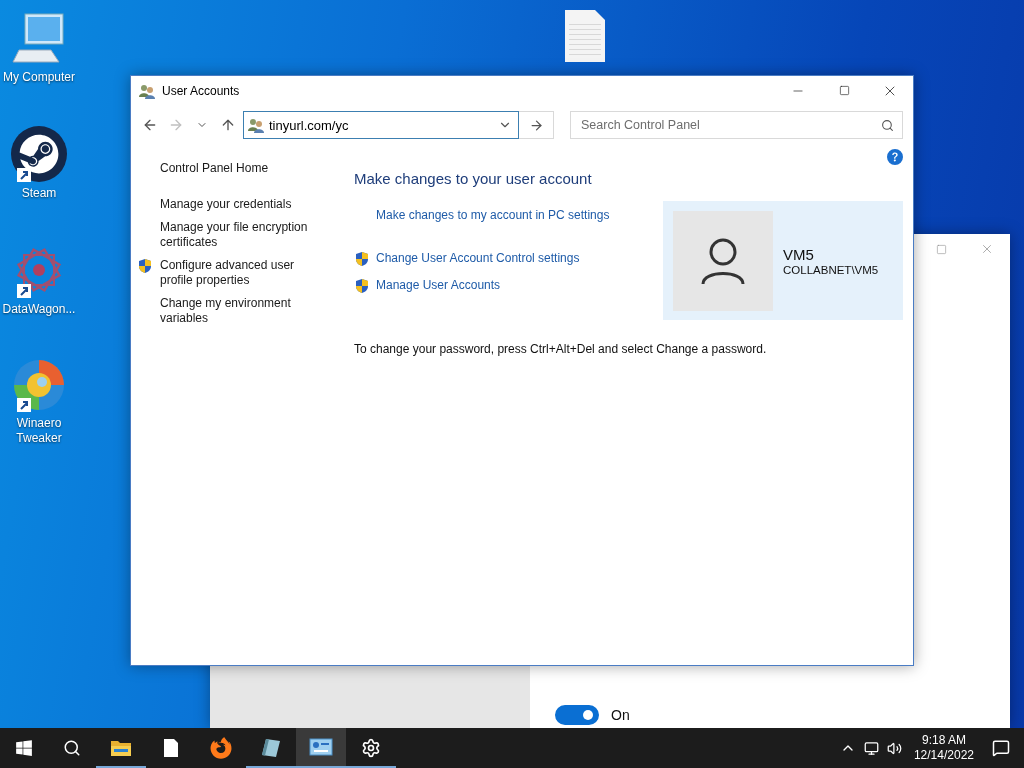  Describe the element at coordinates (214, 168) in the screenshot. I see `sidebar-link: Control Panel Home` at that location.